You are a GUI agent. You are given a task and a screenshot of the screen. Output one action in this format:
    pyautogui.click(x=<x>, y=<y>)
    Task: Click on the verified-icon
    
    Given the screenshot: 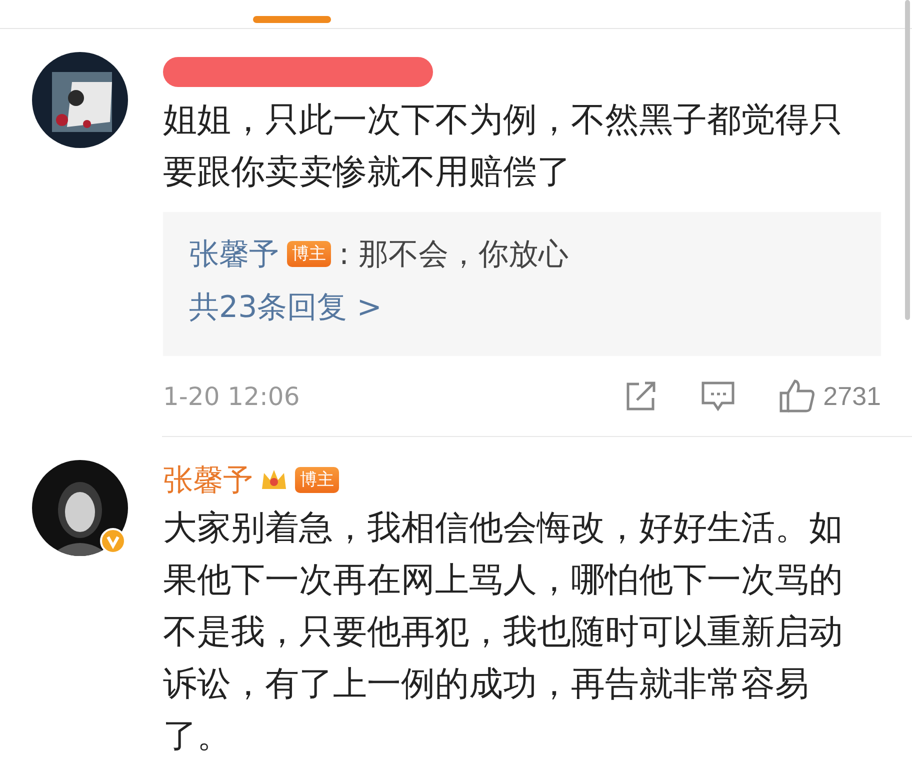 What is the action you would take?
    pyautogui.click(x=113, y=541)
    